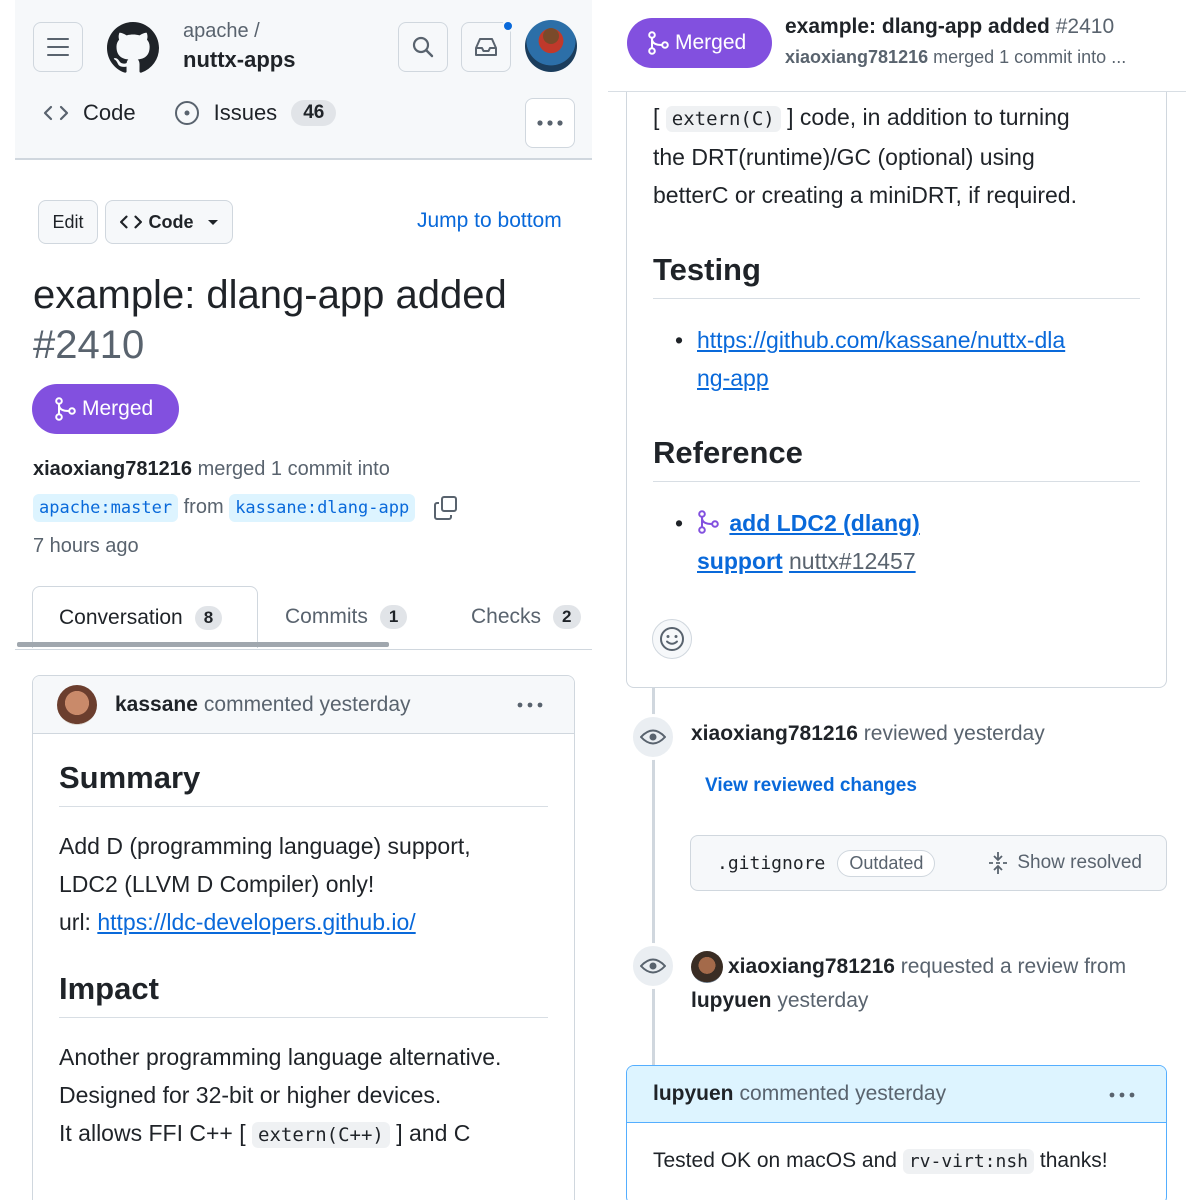  What do you see at coordinates (208, 617) in the screenshot?
I see `conversation-count: 8` at bounding box center [208, 617].